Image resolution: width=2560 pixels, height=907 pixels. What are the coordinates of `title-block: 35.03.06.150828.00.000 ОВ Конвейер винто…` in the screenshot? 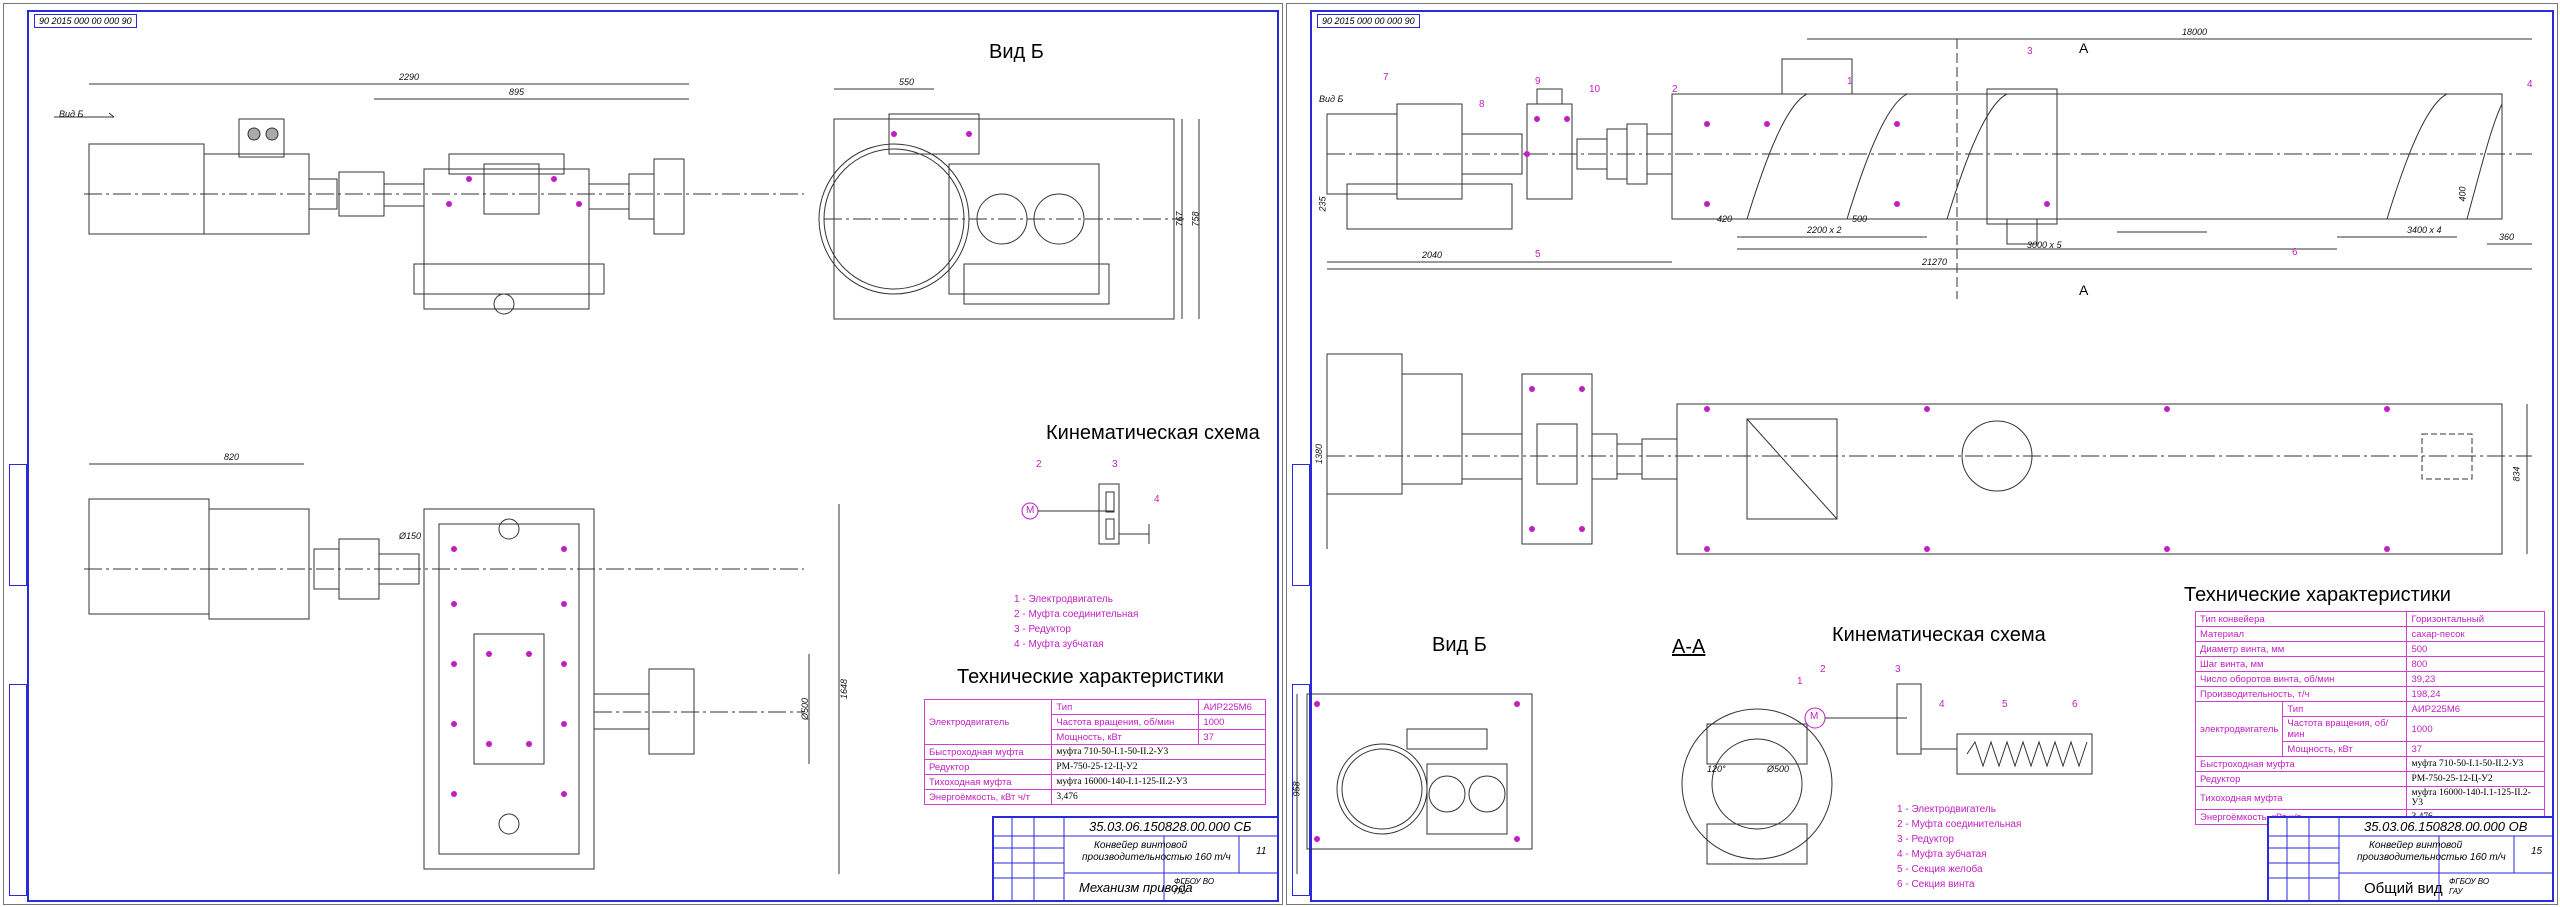 It's located at (2410, 859).